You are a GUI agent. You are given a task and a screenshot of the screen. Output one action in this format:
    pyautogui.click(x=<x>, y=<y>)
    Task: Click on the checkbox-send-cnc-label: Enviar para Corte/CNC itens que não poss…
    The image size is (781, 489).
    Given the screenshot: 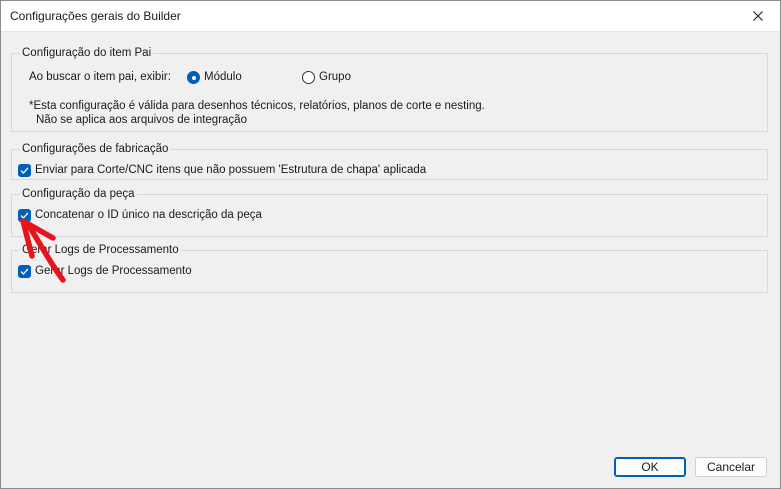 What is the action you would take?
    pyautogui.click(x=230, y=170)
    